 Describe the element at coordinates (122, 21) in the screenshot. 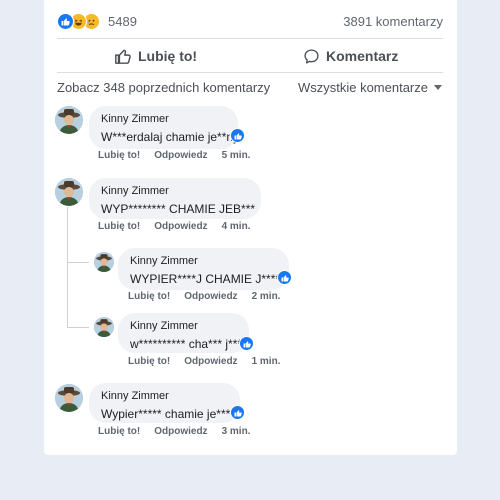

I see `reaction-count: 5489` at that location.